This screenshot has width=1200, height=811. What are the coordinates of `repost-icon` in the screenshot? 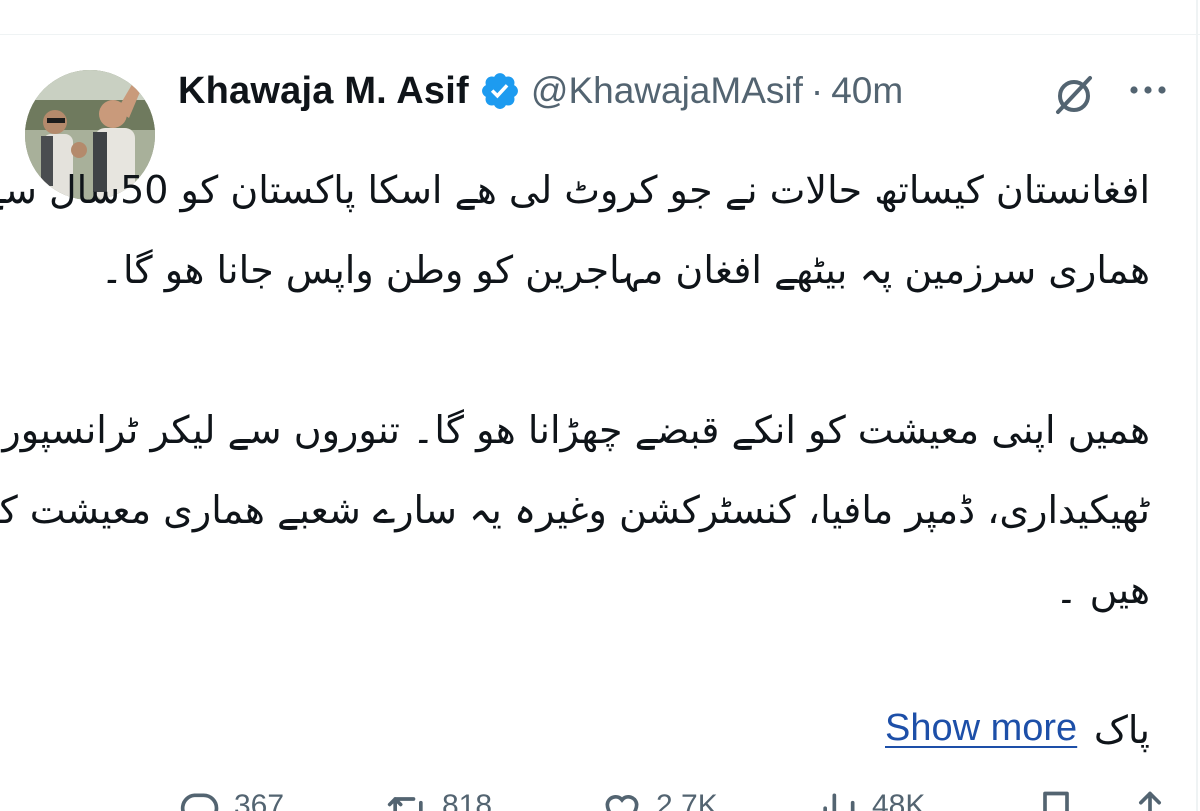 It's located at (408, 799).